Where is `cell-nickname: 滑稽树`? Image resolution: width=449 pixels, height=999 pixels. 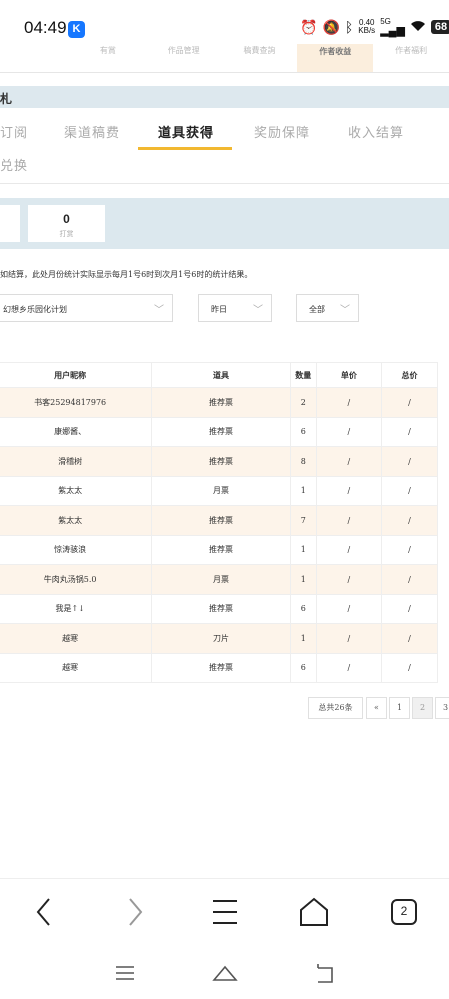 cell-nickname: 滑稽树 is located at coordinates (76, 461).